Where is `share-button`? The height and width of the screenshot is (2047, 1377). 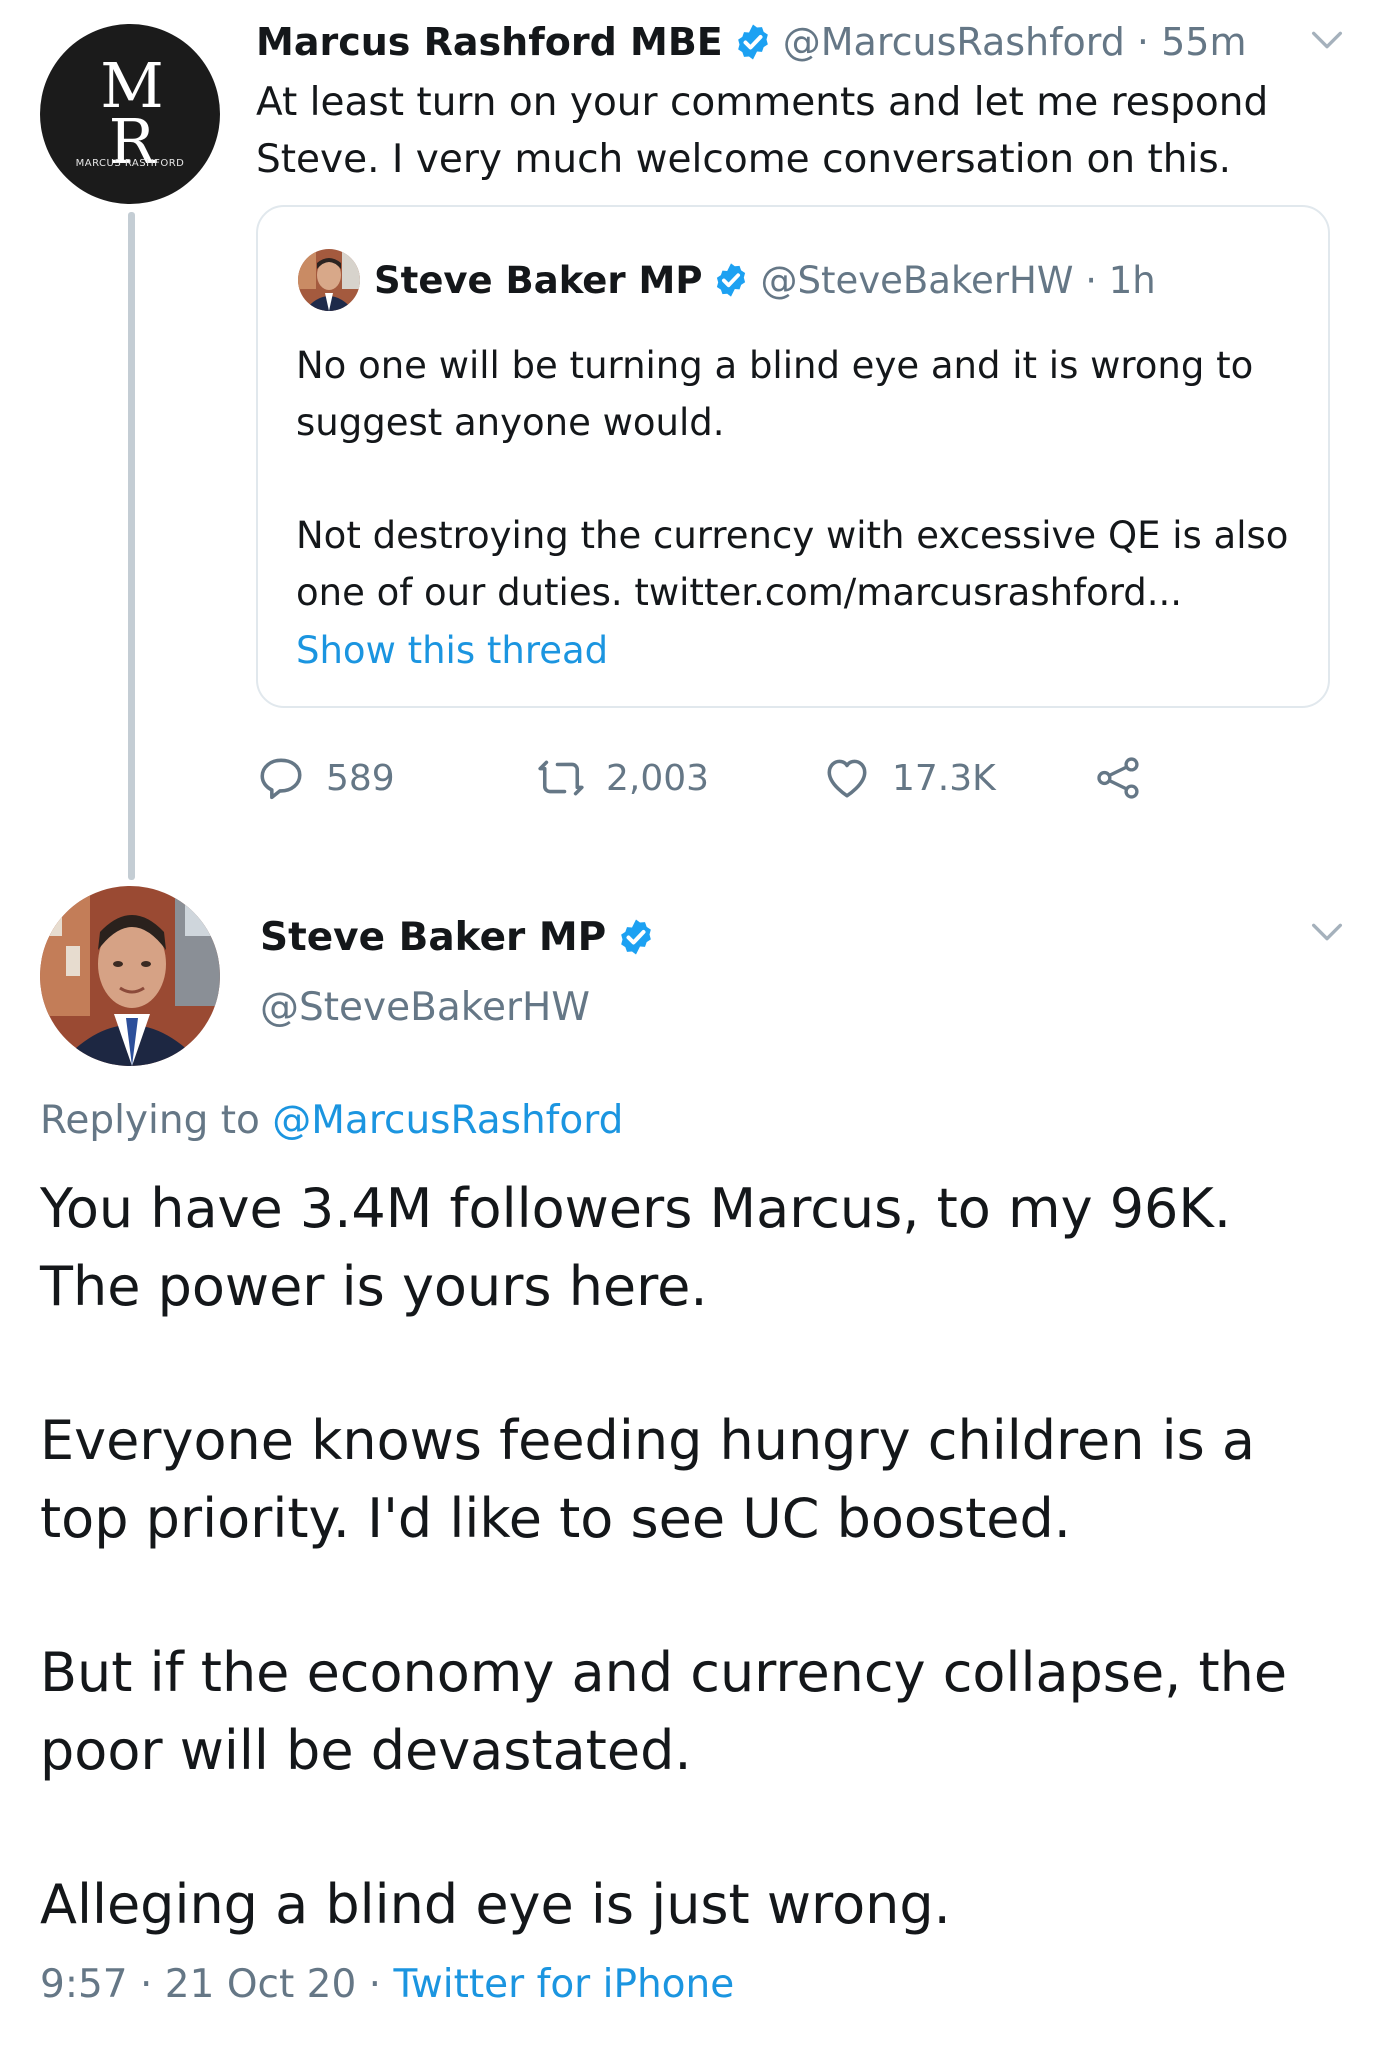
share-button is located at coordinates (1119, 778).